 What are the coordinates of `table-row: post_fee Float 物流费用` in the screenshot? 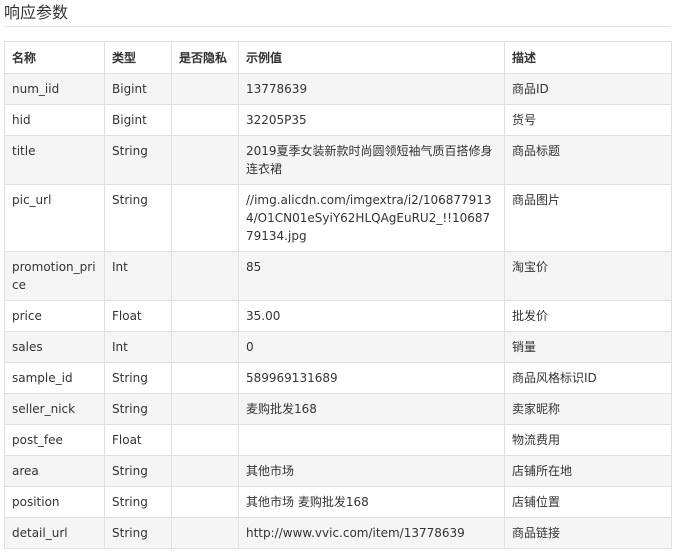 It's located at (338, 440).